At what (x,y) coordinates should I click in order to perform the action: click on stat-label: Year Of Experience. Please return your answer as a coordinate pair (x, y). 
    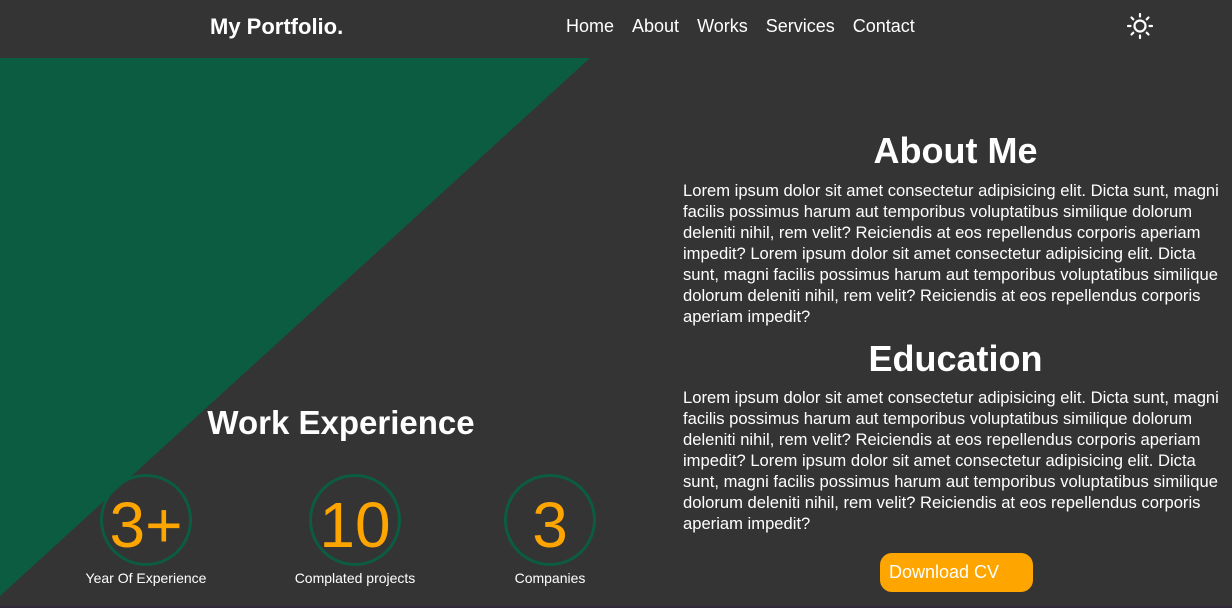
    Looking at the image, I should click on (146, 578).